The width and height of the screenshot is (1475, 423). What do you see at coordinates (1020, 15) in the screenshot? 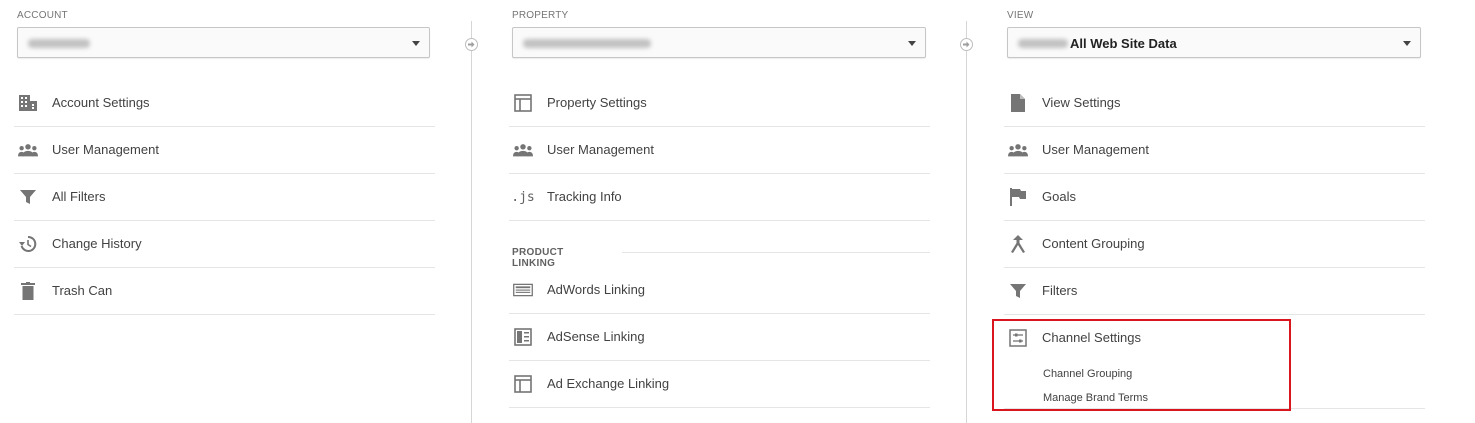
I see `view-column-label: VIEW` at bounding box center [1020, 15].